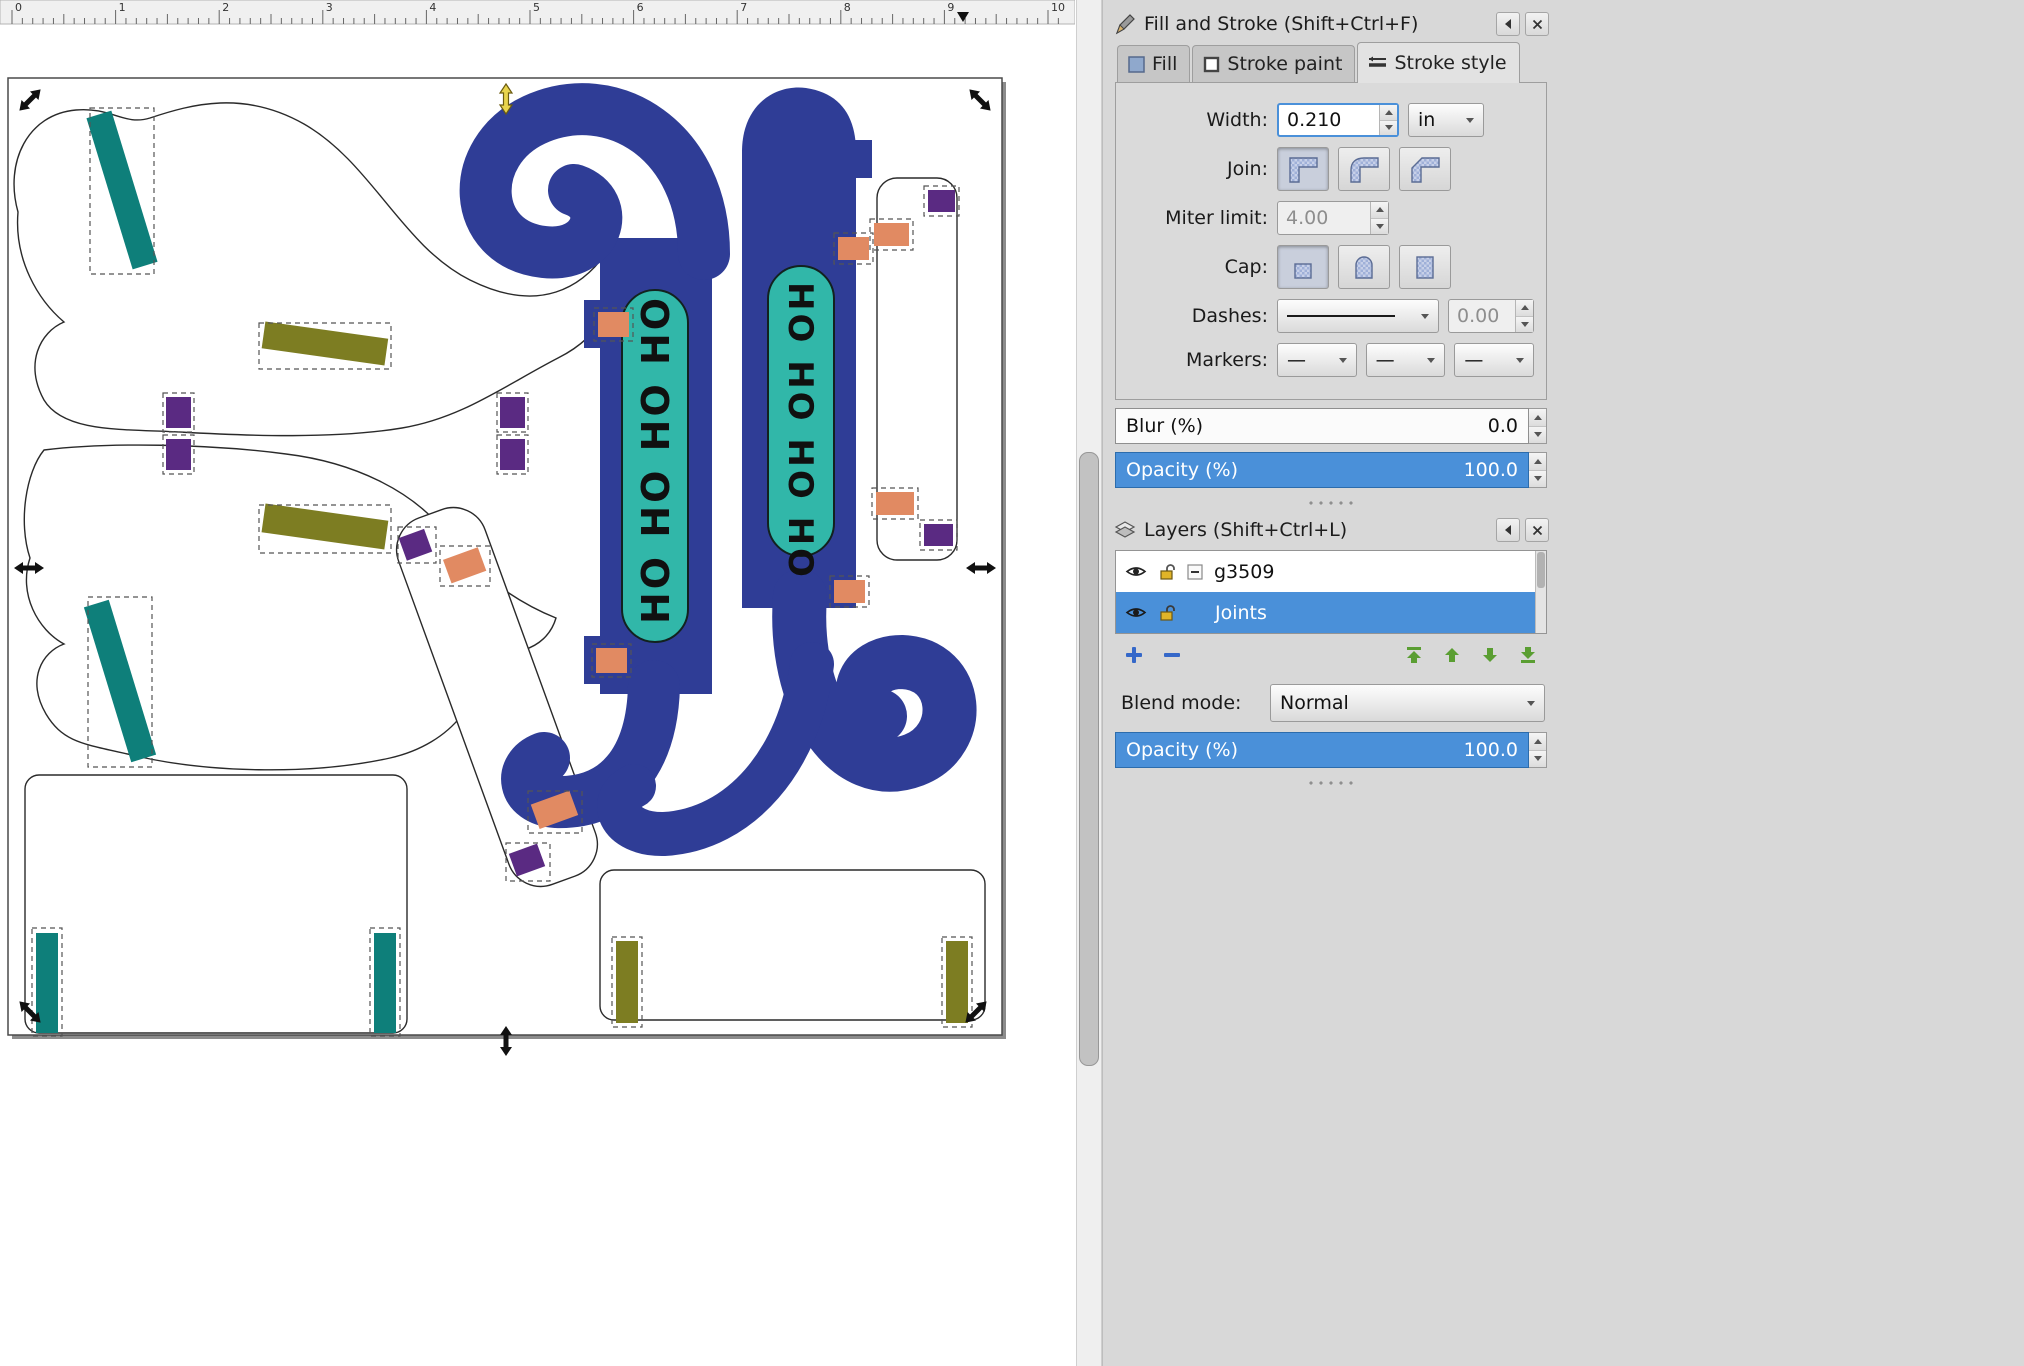 This screenshot has height=1366, width=2024. I want to click on cap-label: Cap:, so click(1246, 267).